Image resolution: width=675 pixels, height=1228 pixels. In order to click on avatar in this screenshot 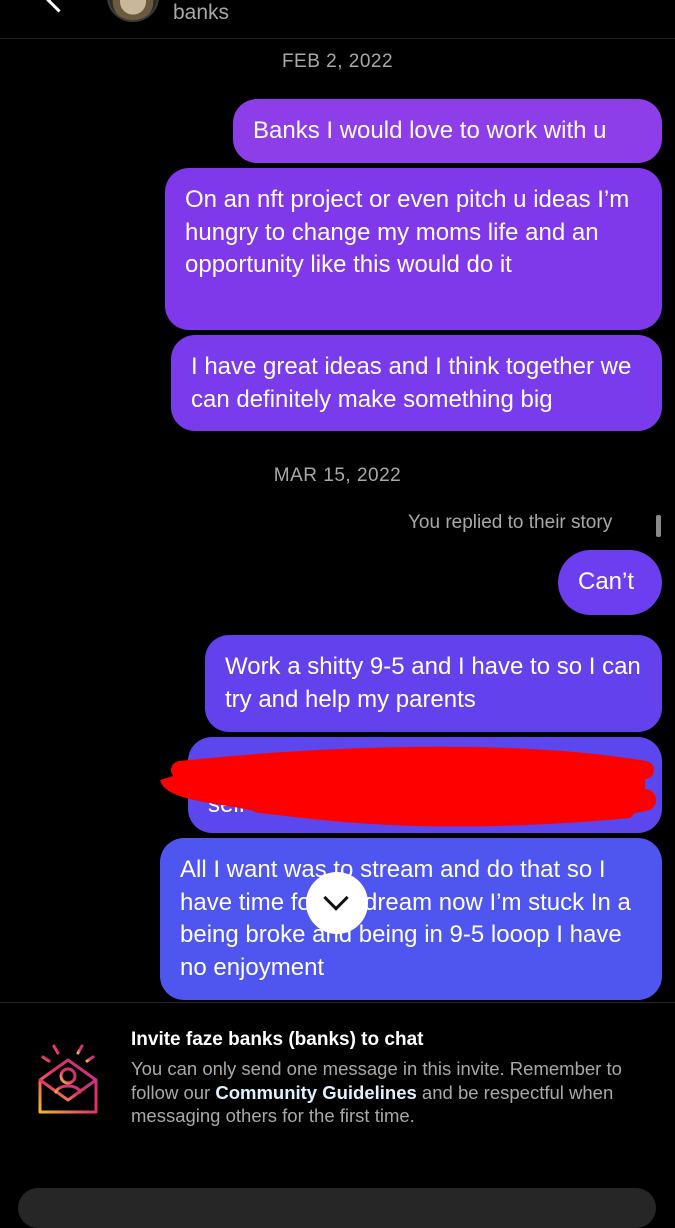, I will do `click(133, 11)`.